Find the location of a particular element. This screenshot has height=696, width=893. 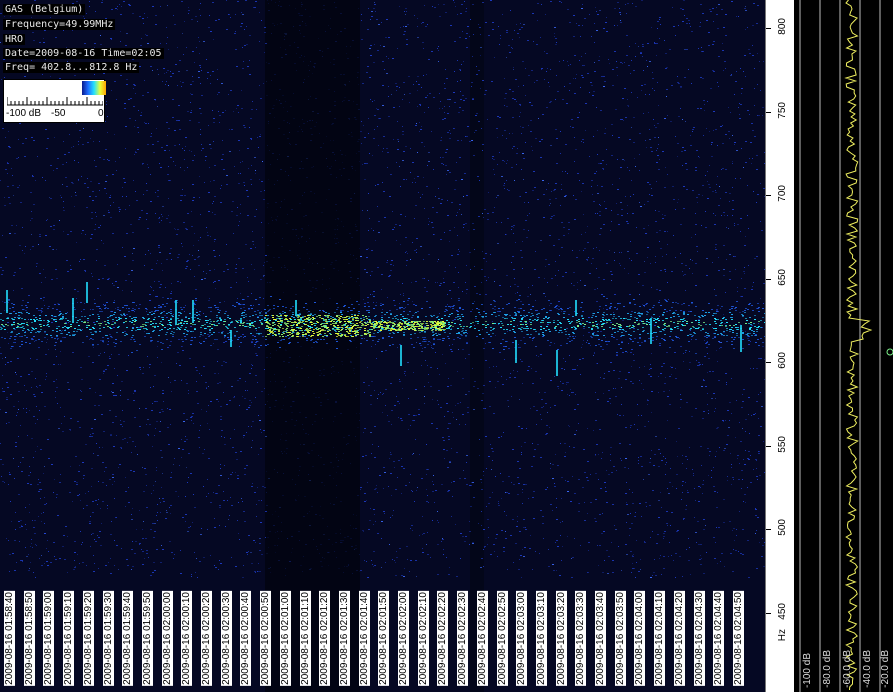

time-label: 2009-08-16 02:01:50 is located at coordinates (383, 638).